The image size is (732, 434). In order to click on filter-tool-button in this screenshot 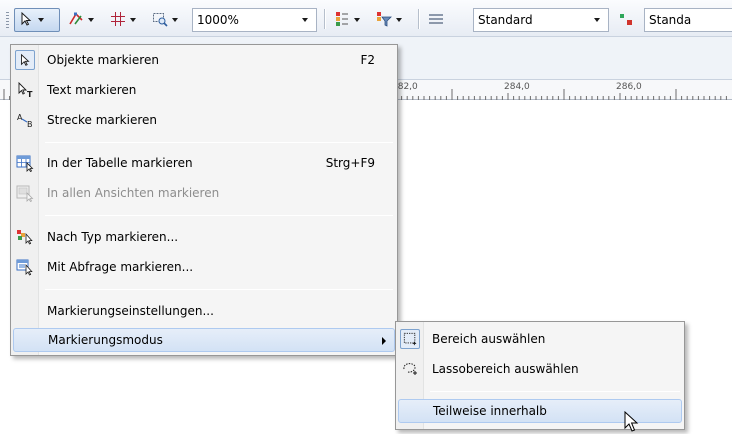, I will do `click(392, 20)`.